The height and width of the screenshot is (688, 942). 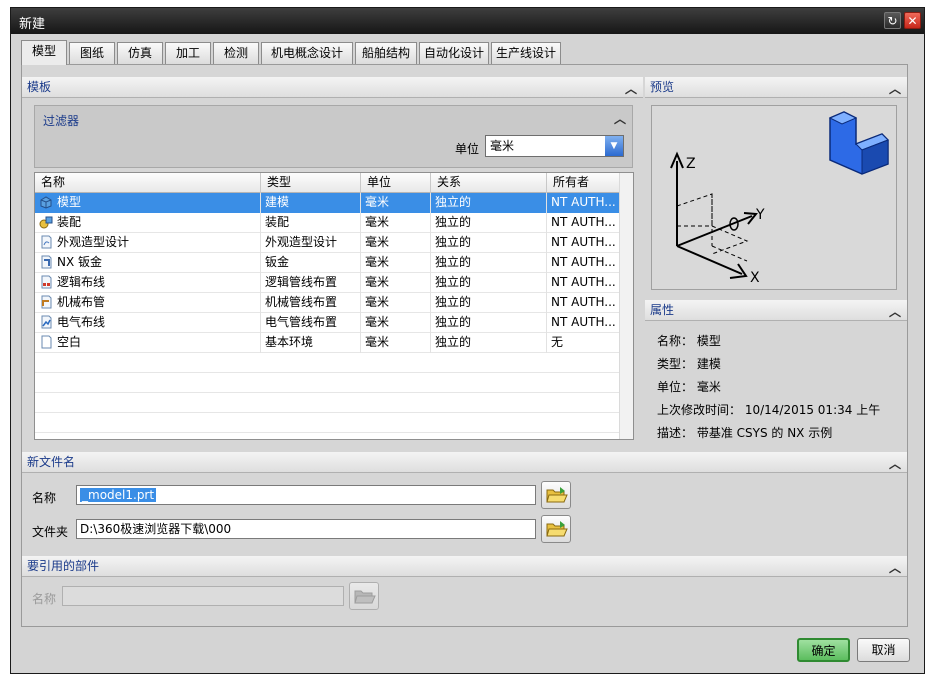 I want to click on unit-select: 毫米 ▼, so click(x=554, y=146).